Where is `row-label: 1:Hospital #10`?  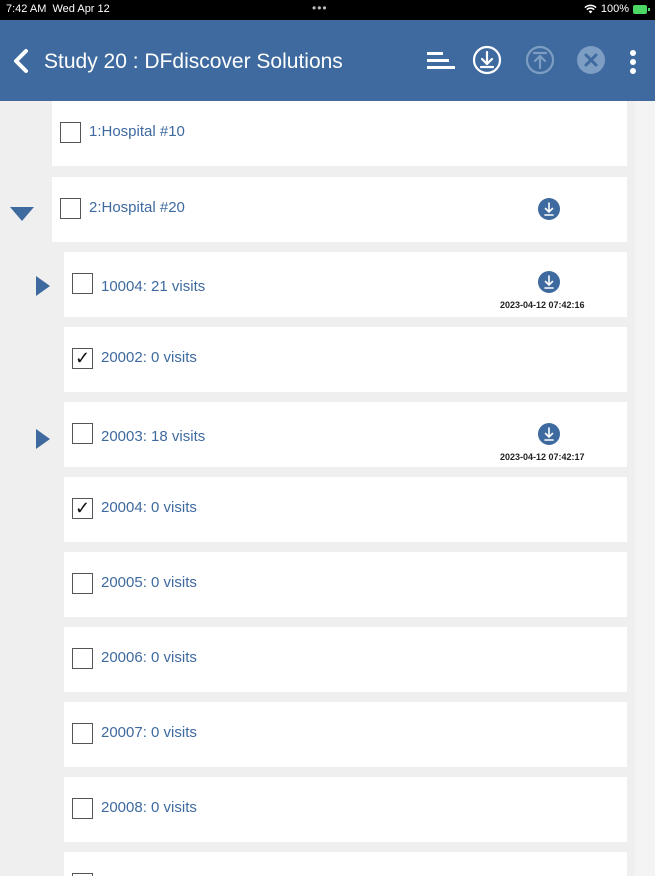
row-label: 1:Hospital #10 is located at coordinates (137, 131).